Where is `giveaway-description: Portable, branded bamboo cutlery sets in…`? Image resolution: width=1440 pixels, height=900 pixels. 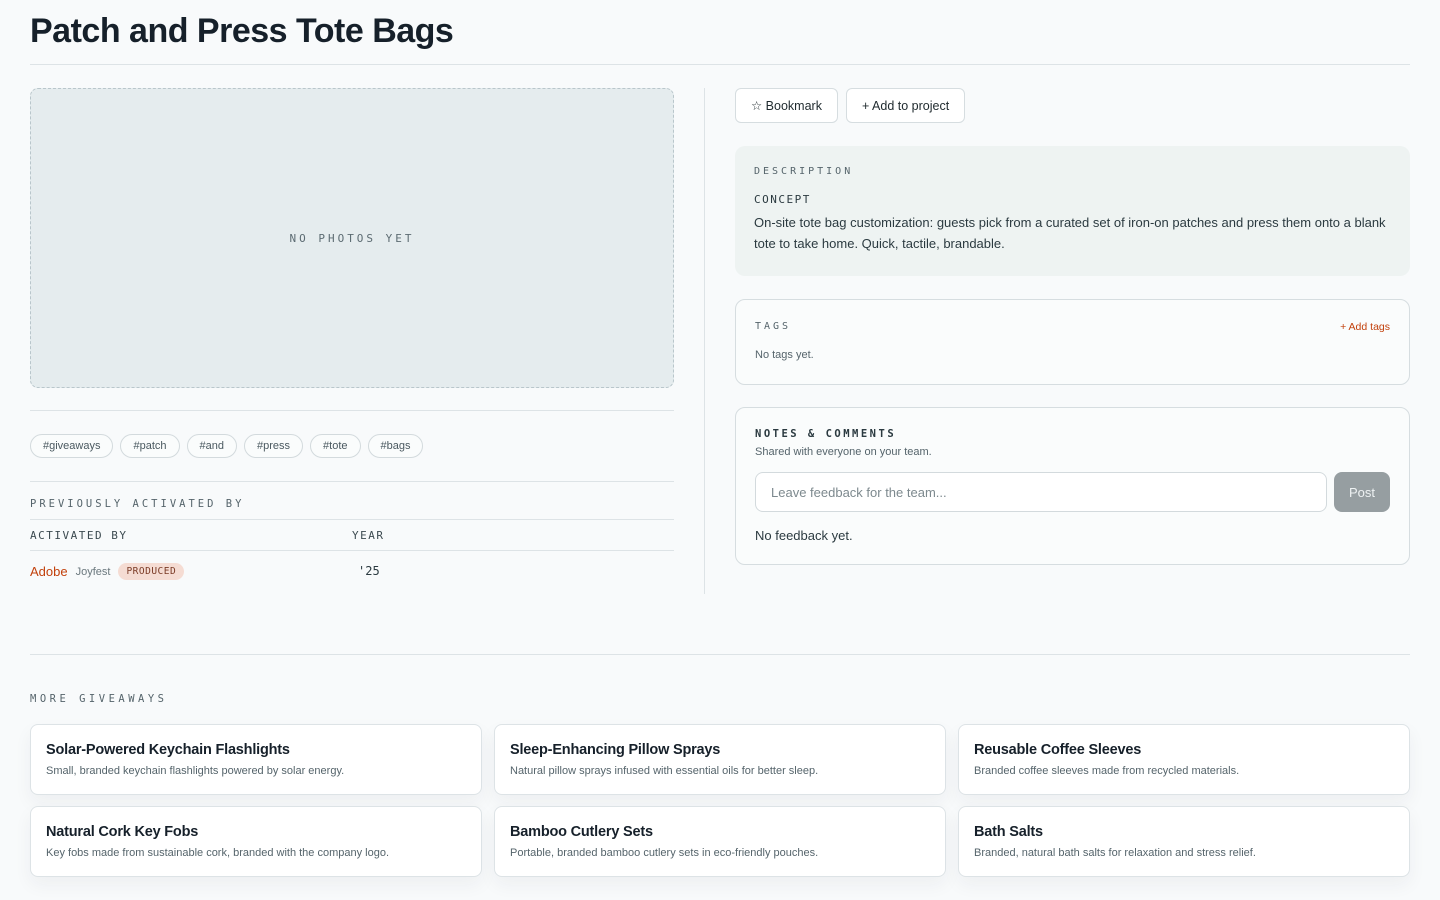 giveaway-description: Portable, branded bamboo cutlery sets in… is located at coordinates (664, 853).